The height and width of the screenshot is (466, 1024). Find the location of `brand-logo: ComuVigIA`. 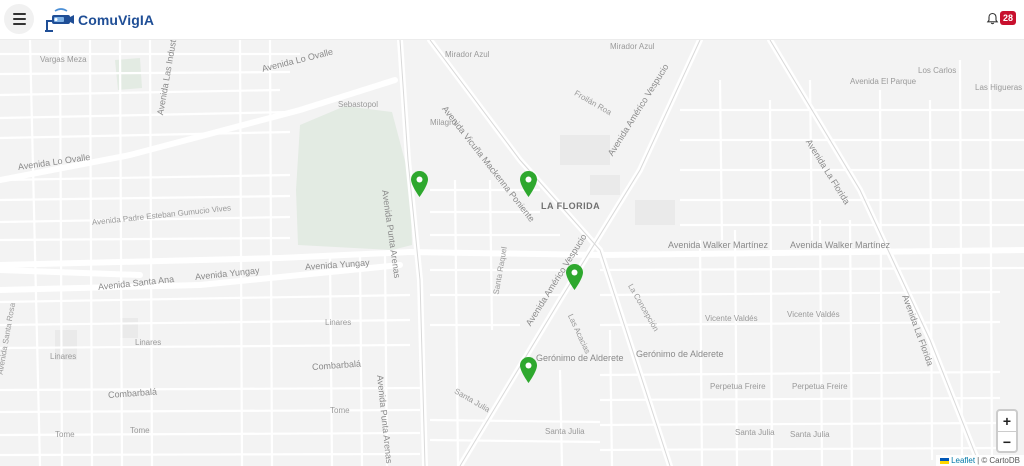

brand-logo: ComuVigIA is located at coordinates (98, 20).